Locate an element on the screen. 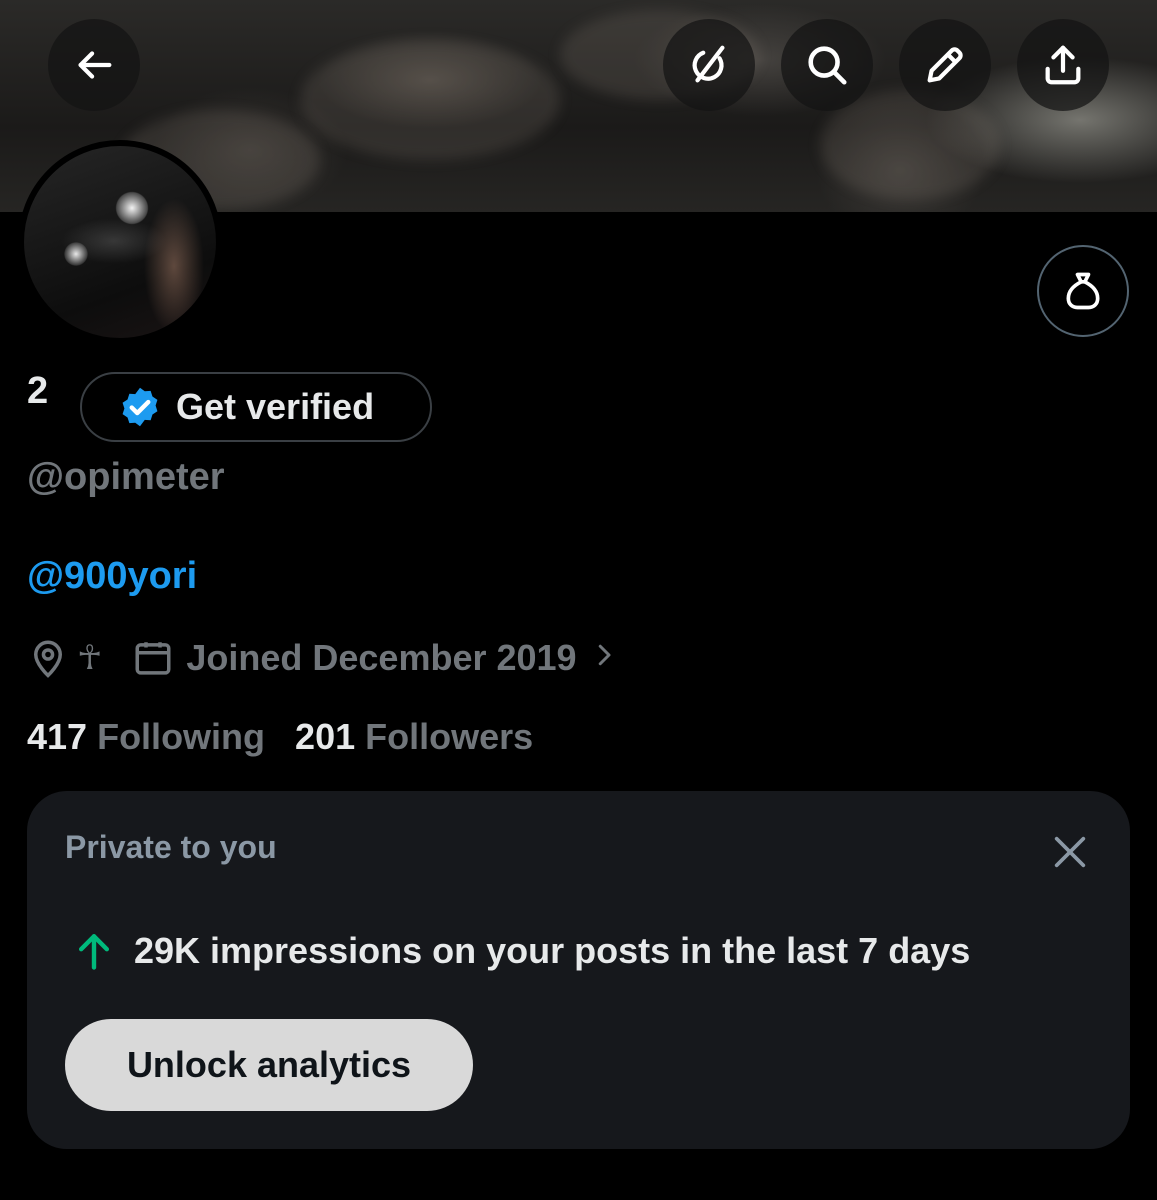 This screenshot has height=1200, width=1157. followers-link: 201 Followers is located at coordinates (414, 737).